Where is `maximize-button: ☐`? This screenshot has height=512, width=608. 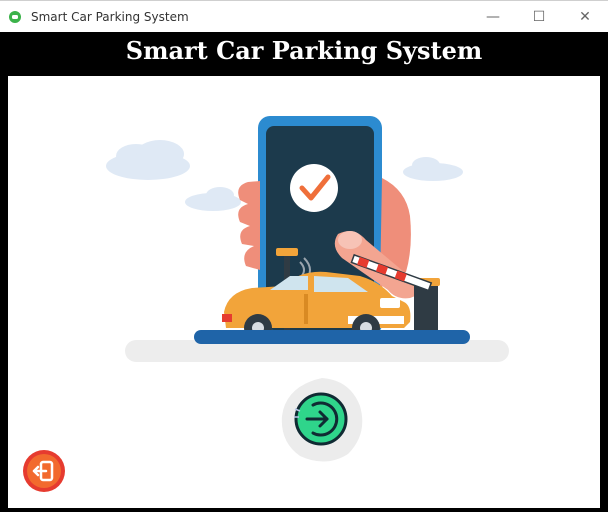 maximize-button: ☐ is located at coordinates (539, 17).